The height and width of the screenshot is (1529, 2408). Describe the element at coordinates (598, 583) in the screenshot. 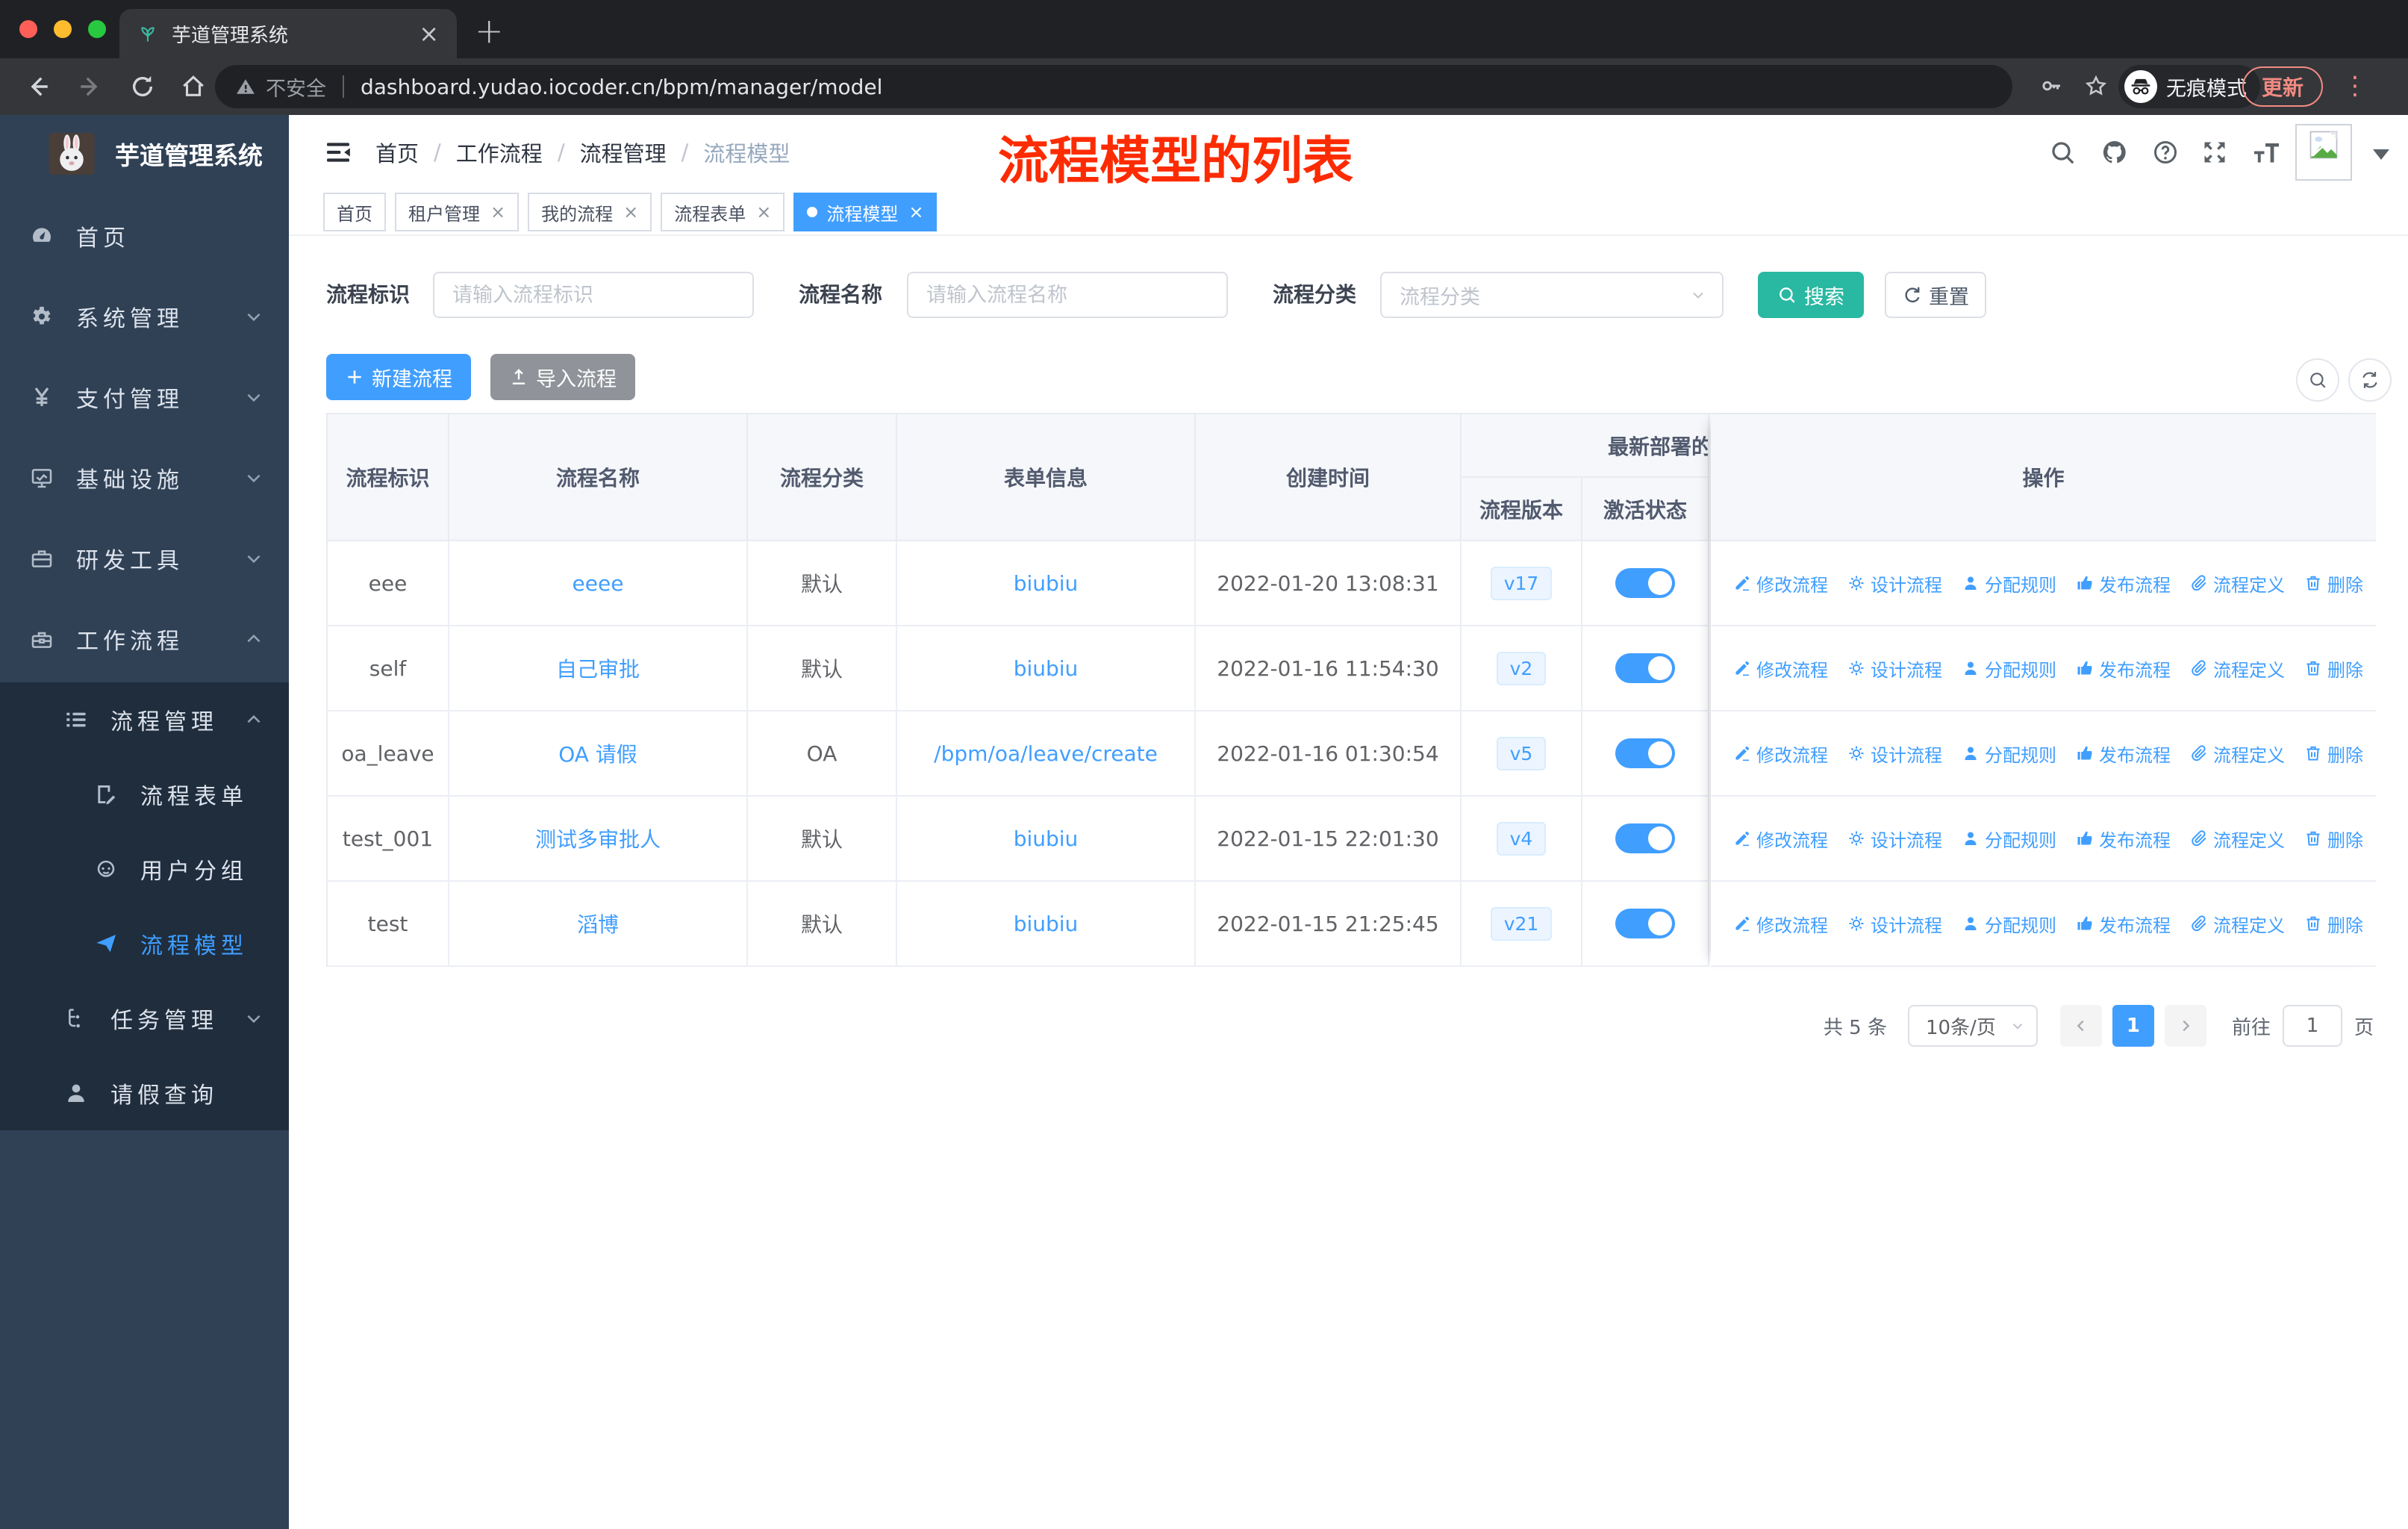

I see `cell-name-link: eeee` at that location.